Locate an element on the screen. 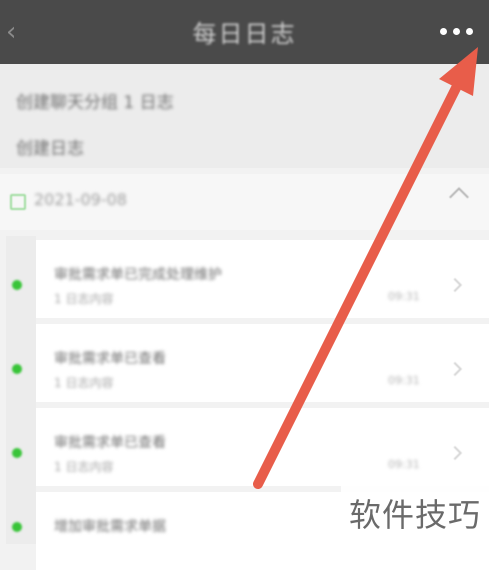 Image resolution: width=489 pixels, height=570 pixels. watermark-text: 软件技巧 is located at coordinates (415, 515).